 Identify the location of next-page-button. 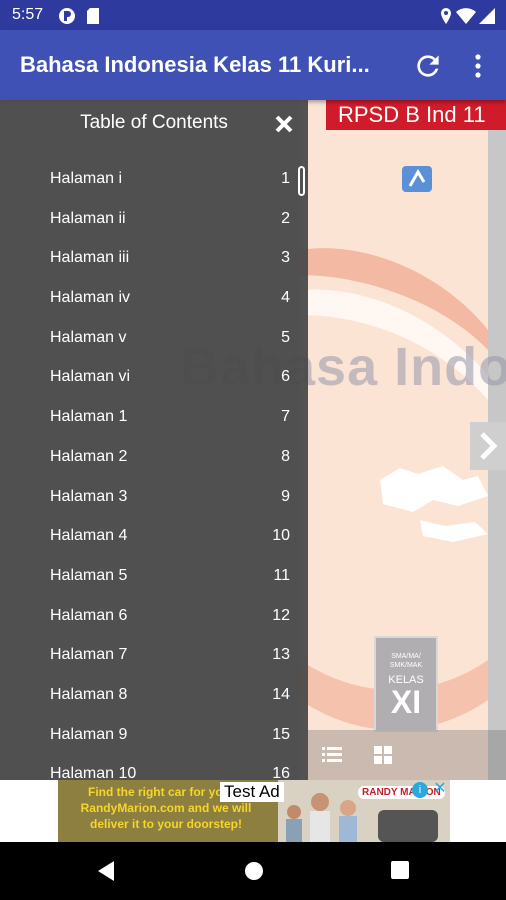
(488, 446).